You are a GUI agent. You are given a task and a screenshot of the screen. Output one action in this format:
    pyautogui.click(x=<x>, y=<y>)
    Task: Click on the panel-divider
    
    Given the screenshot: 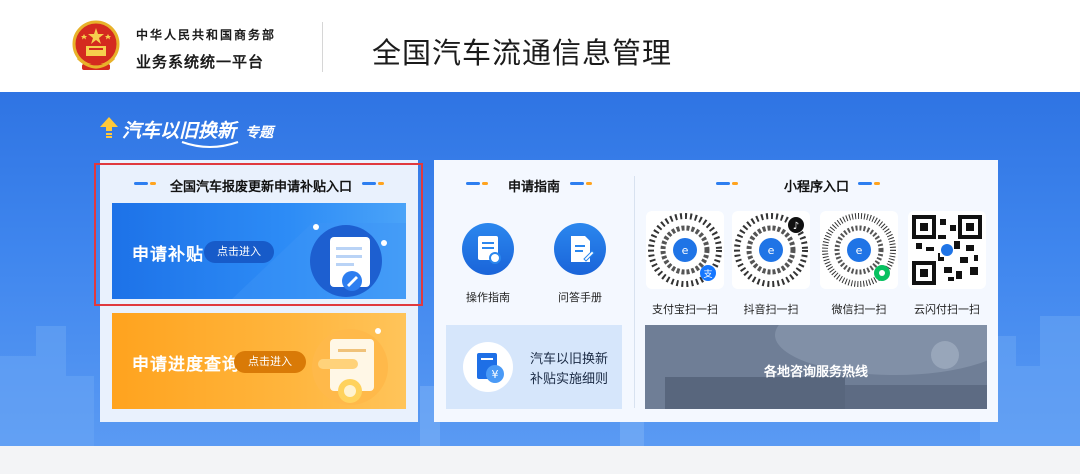 What is the action you would take?
    pyautogui.click(x=634, y=292)
    